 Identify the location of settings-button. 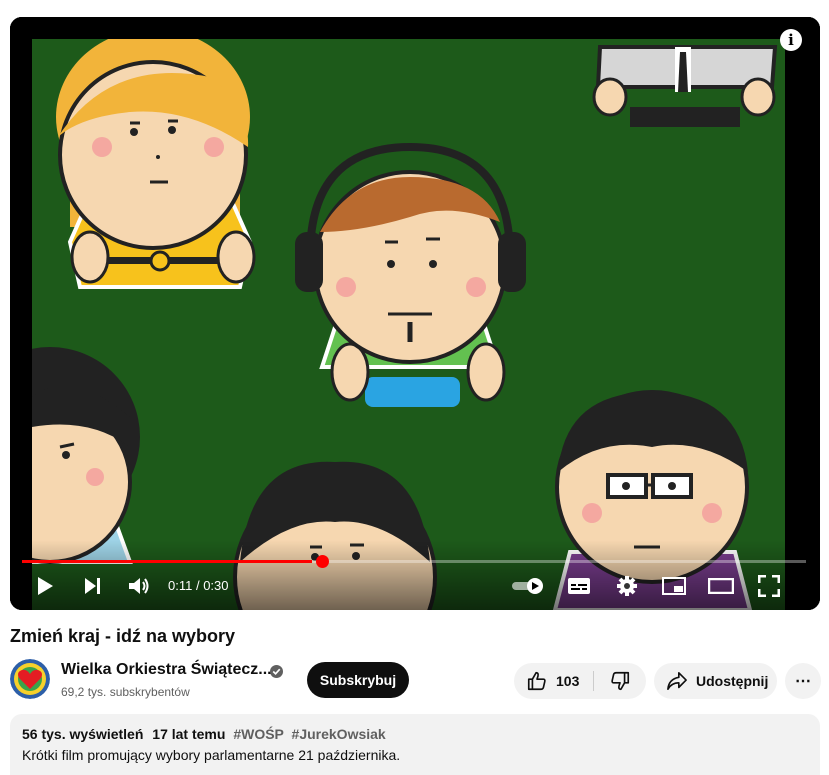
(627, 586).